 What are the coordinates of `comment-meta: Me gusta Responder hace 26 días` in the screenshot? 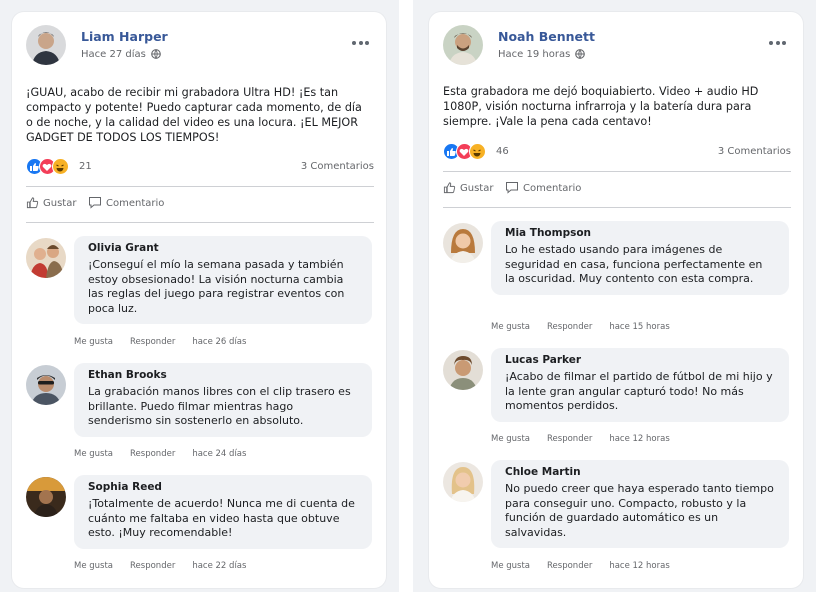 It's located at (168, 342).